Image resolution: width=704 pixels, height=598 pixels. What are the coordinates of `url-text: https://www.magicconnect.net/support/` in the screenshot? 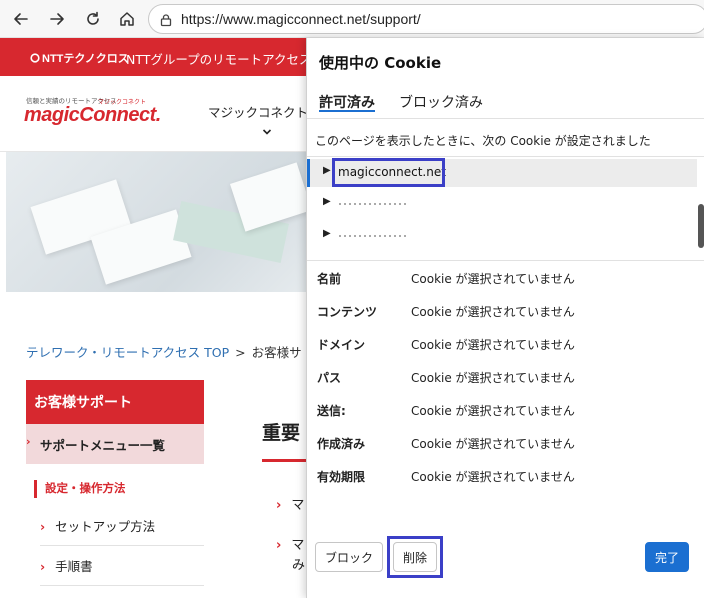 It's located at (301, 19).